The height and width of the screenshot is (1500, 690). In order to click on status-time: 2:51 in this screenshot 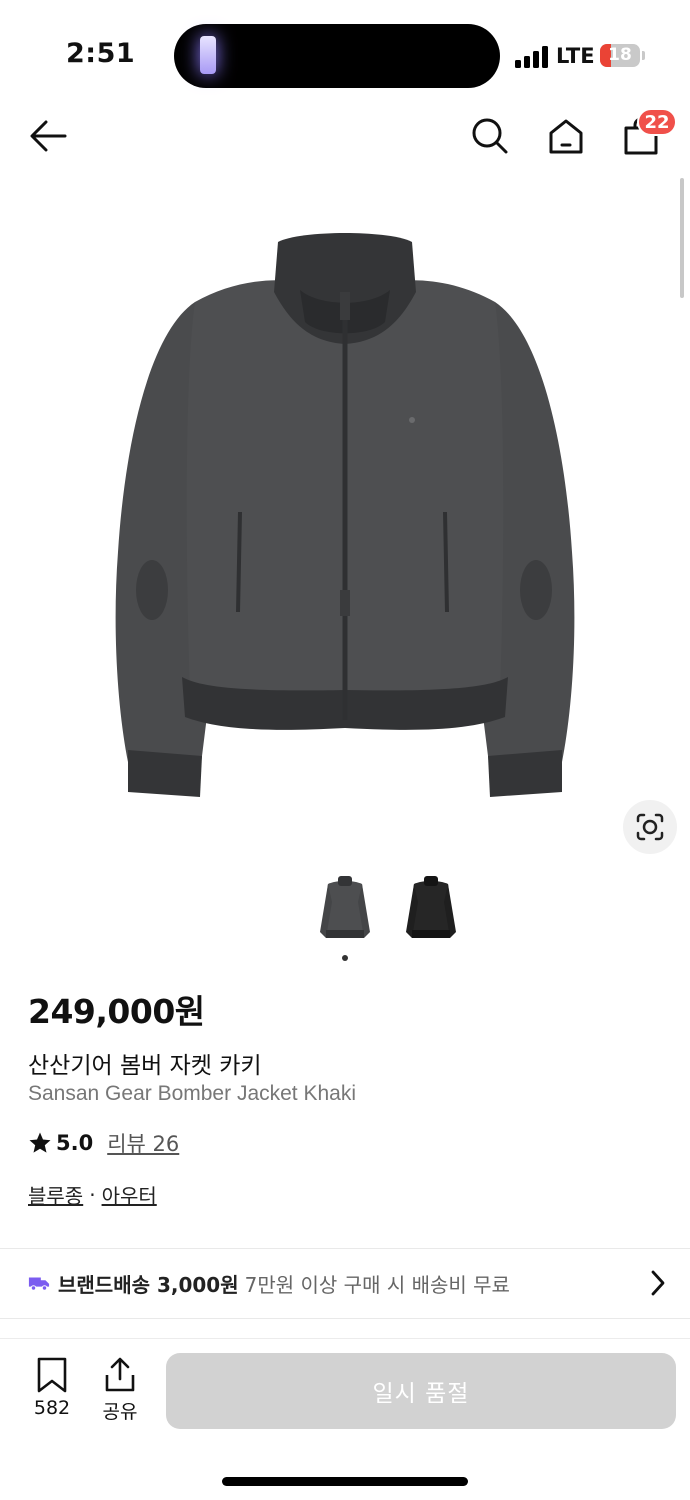, I will do `click(101, 53)`.